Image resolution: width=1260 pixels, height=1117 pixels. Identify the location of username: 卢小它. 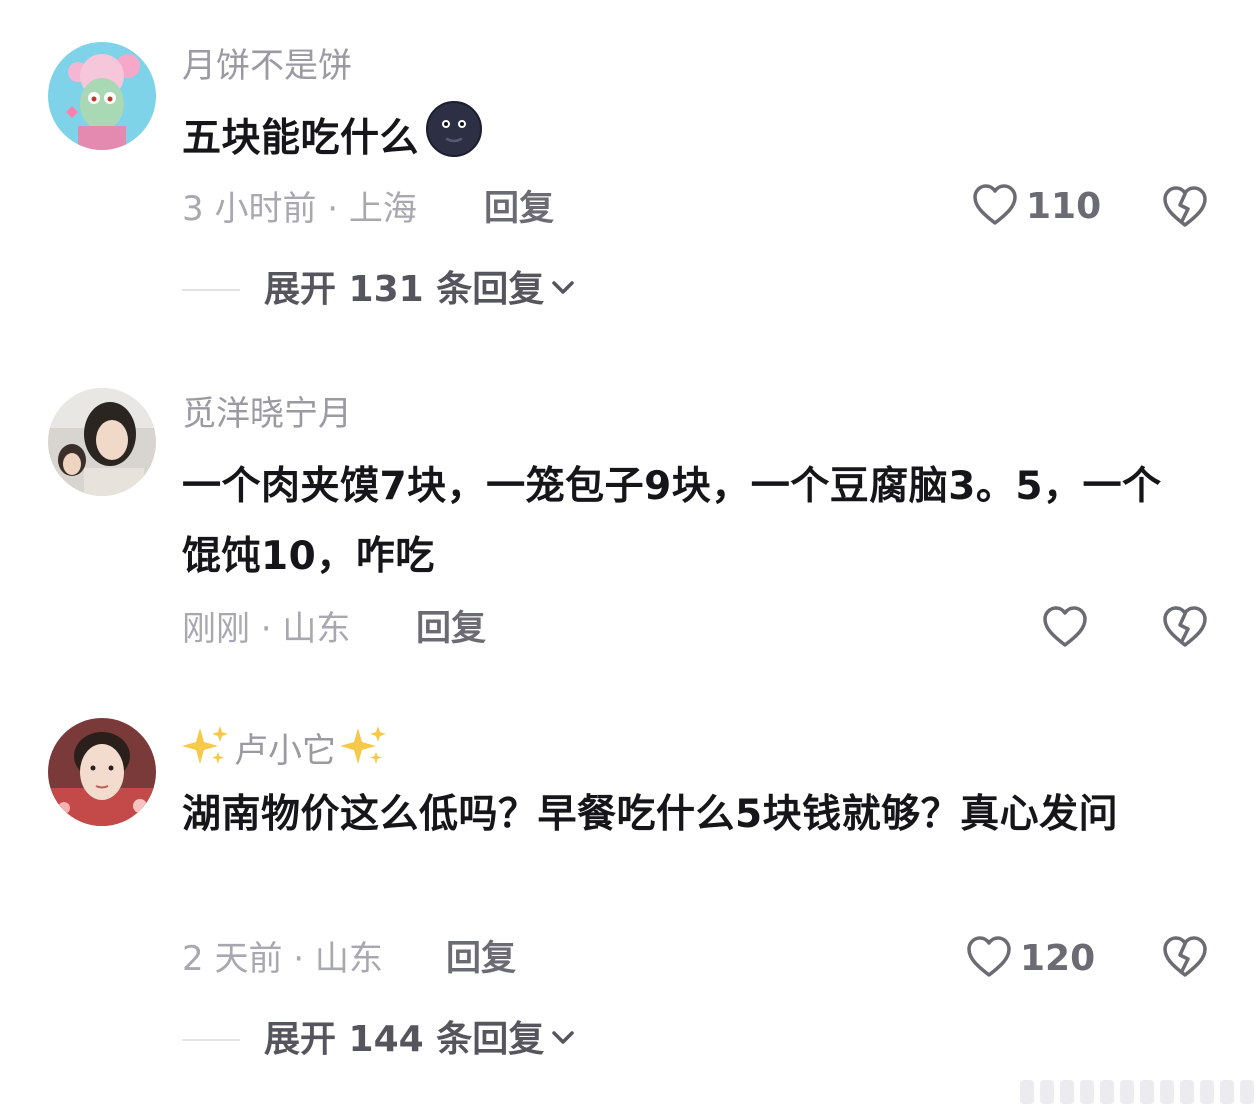
(285, 750).